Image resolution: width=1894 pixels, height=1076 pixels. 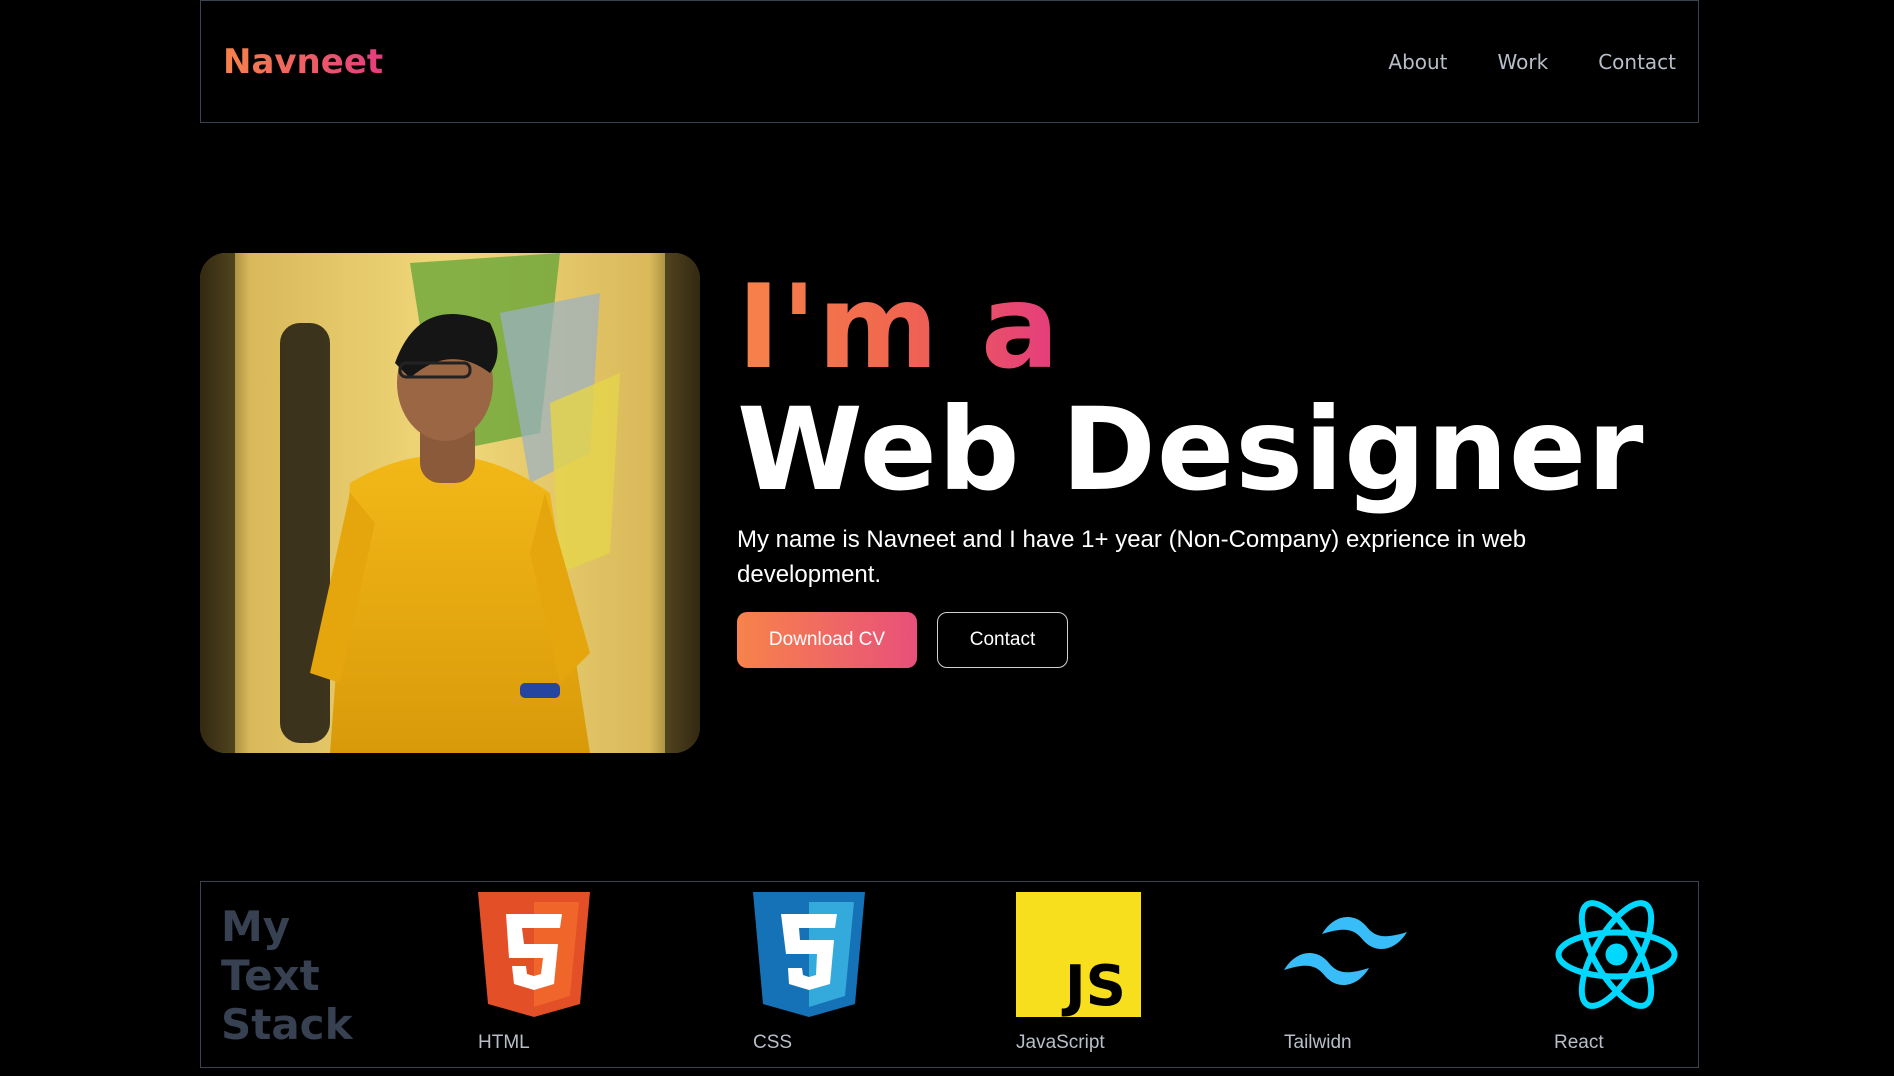 What do you see at coordinates (1060, 1042) in the screenshot?
I see `stack-label-javascript: JavaScript` at bounding box center [1060, 1042].